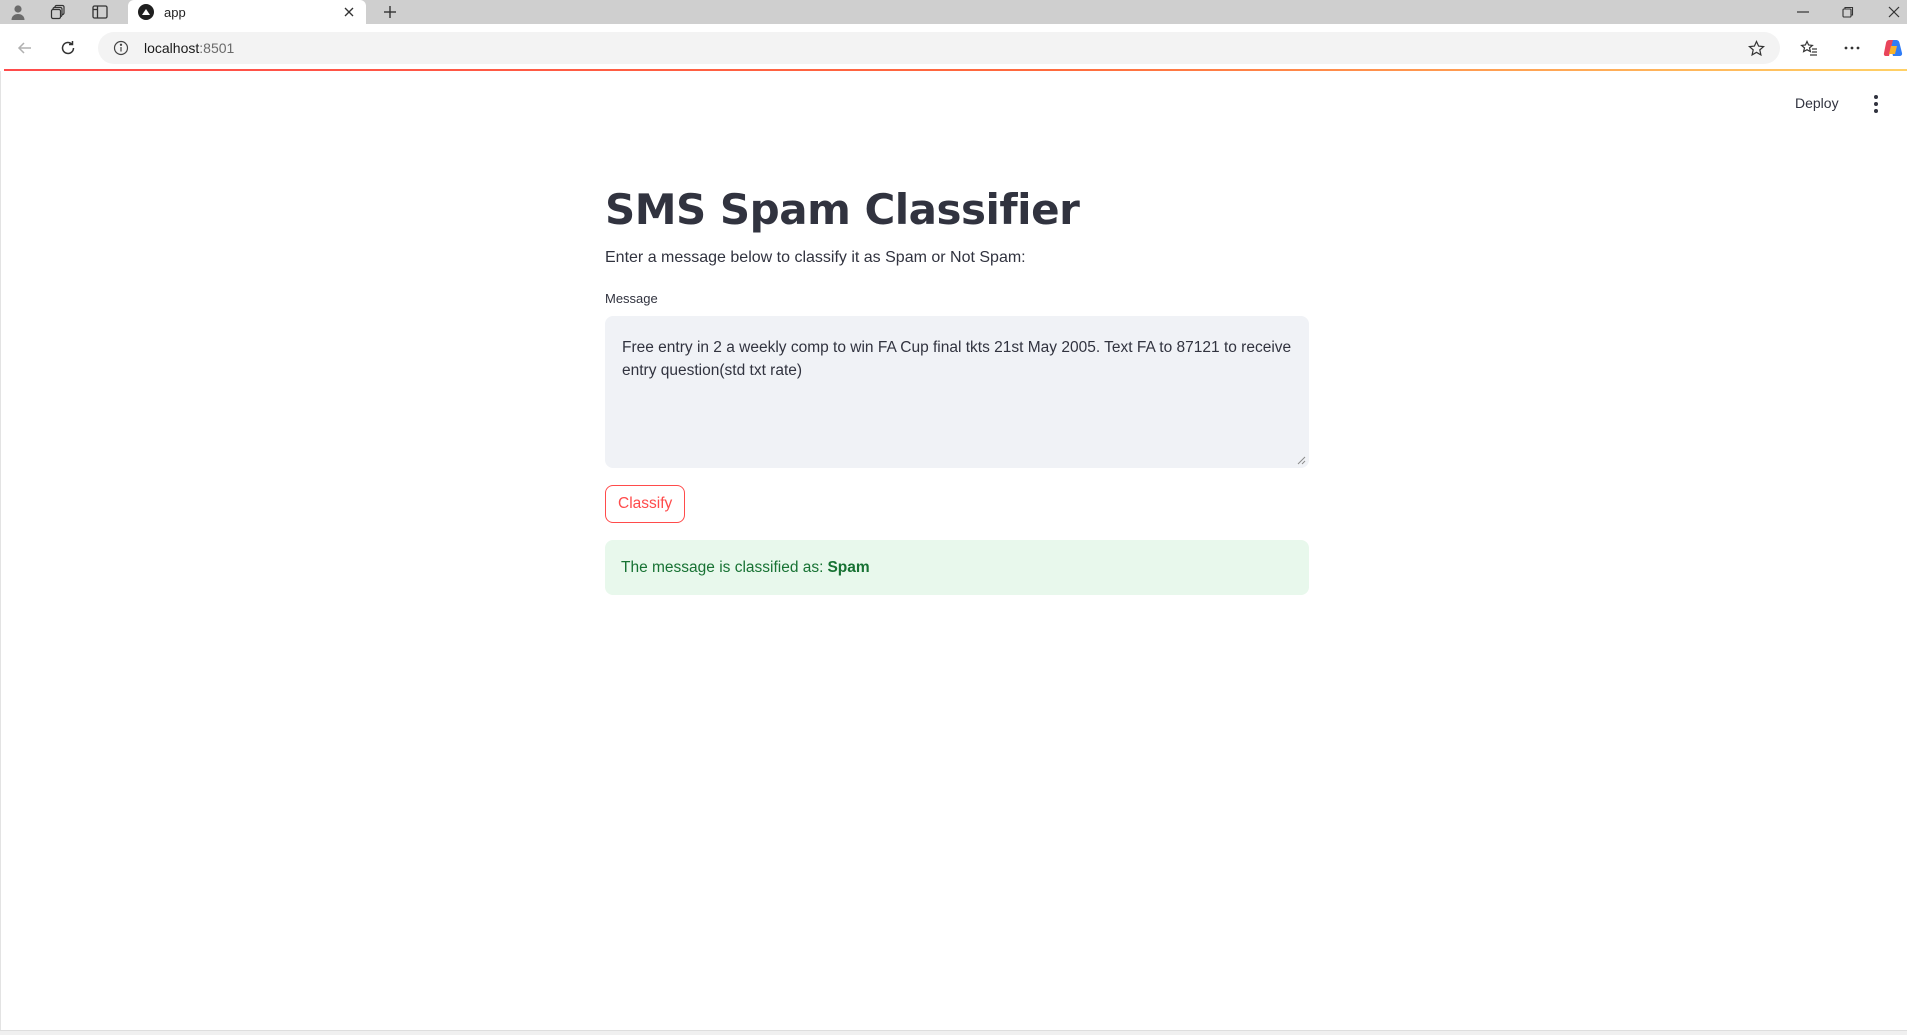 The image size is (1907, 1035). I want to click on result-success-alert: The message is classified as: Spam, so click(957, 567).